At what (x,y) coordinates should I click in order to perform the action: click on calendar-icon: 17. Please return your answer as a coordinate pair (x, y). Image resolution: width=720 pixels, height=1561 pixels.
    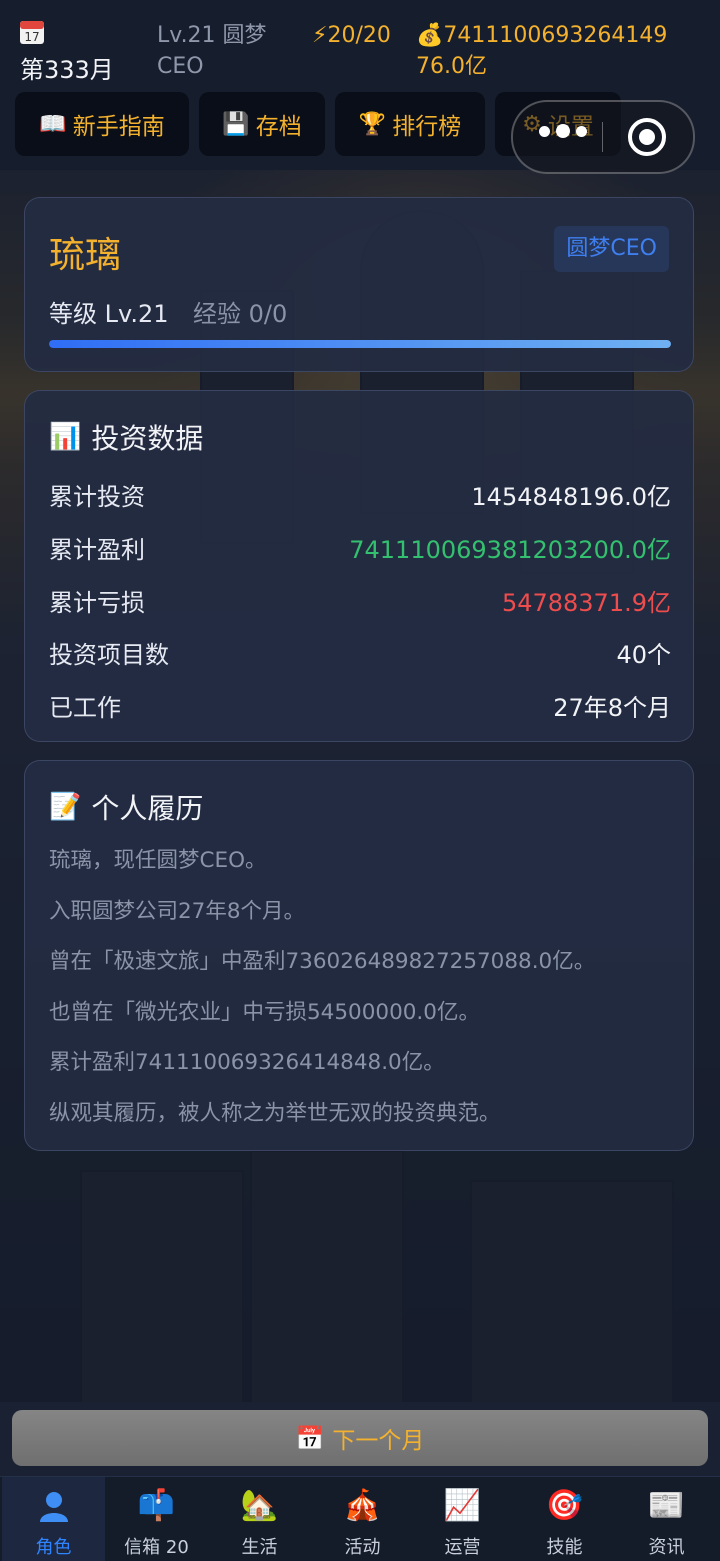
    Looking at the image, I should click on (32, 32).